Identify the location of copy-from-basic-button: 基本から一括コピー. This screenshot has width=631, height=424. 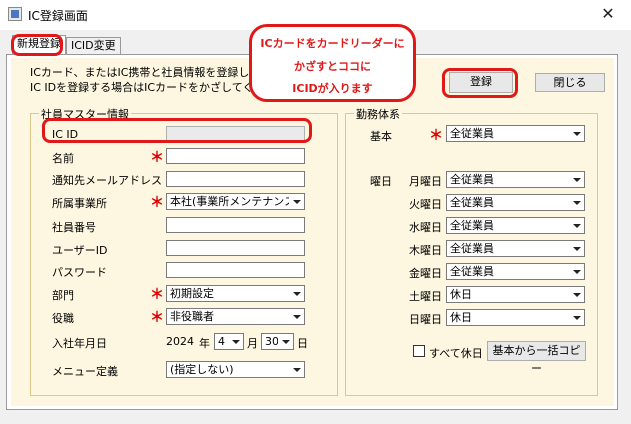
(536, 358).